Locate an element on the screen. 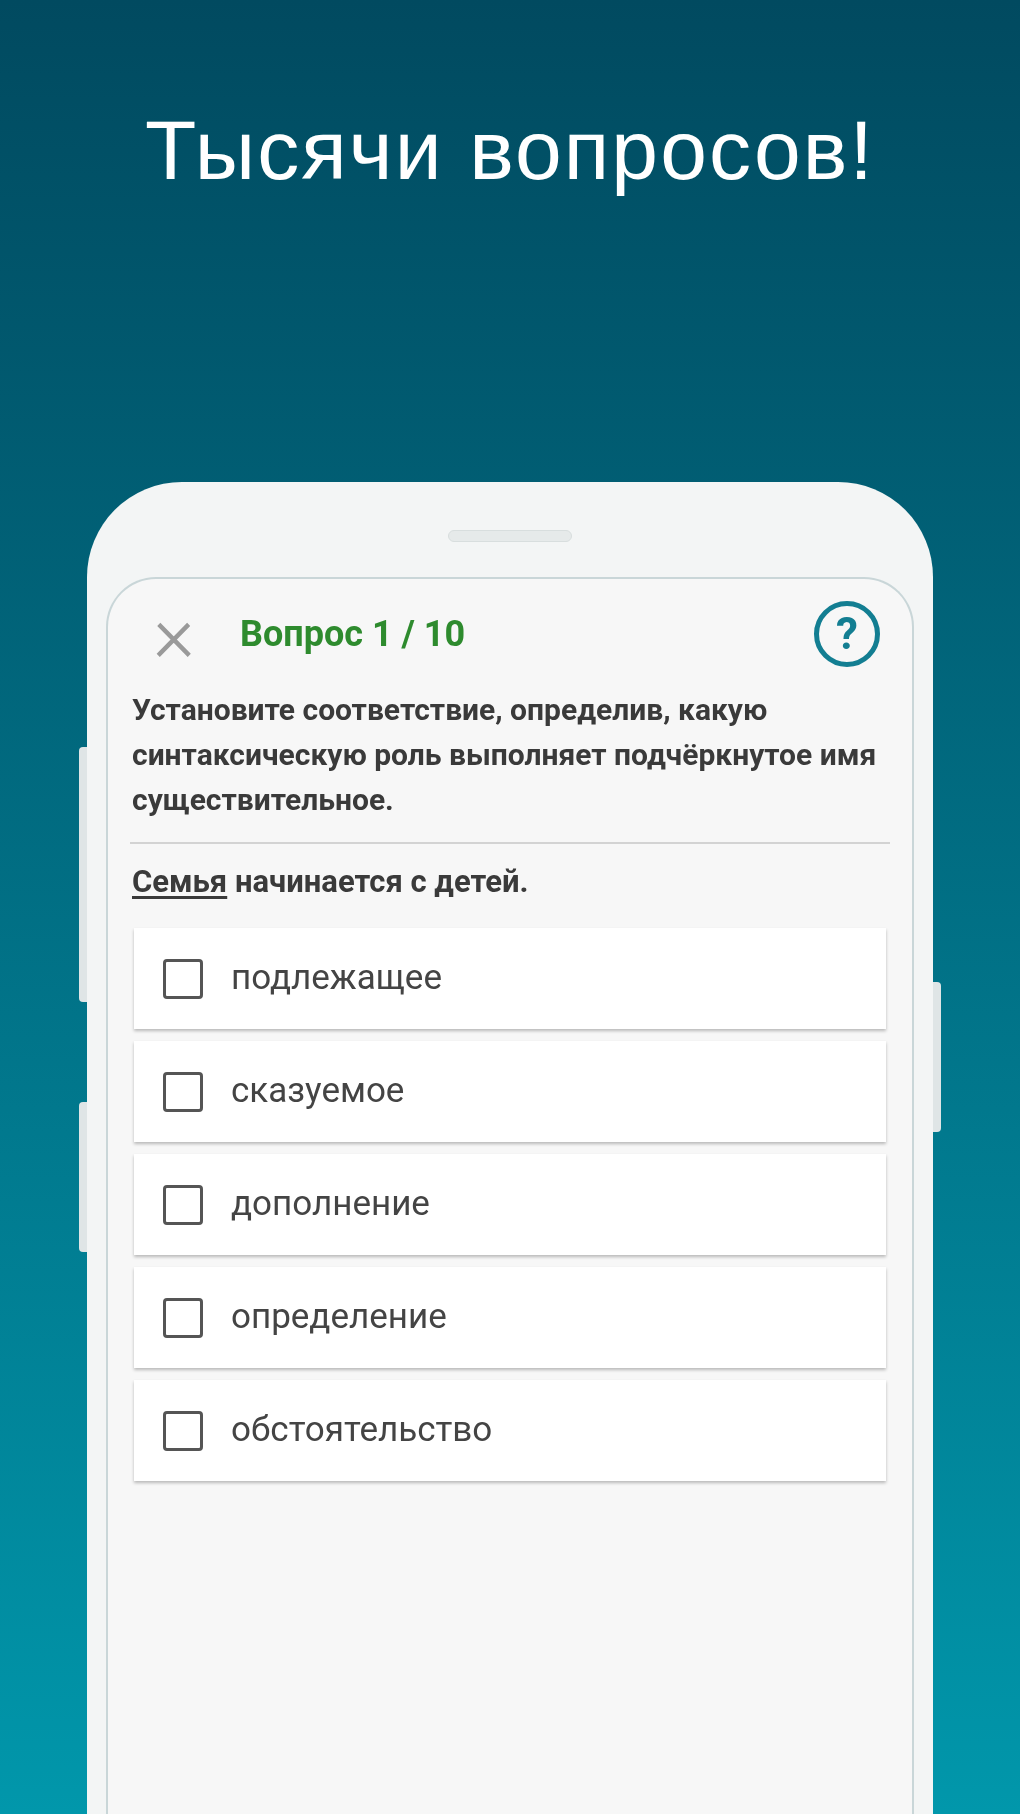 The width and height of the screenshot is (1020, 1814). question-counter: Вопрос 1 / 10 is located at coordinates (353, 634).